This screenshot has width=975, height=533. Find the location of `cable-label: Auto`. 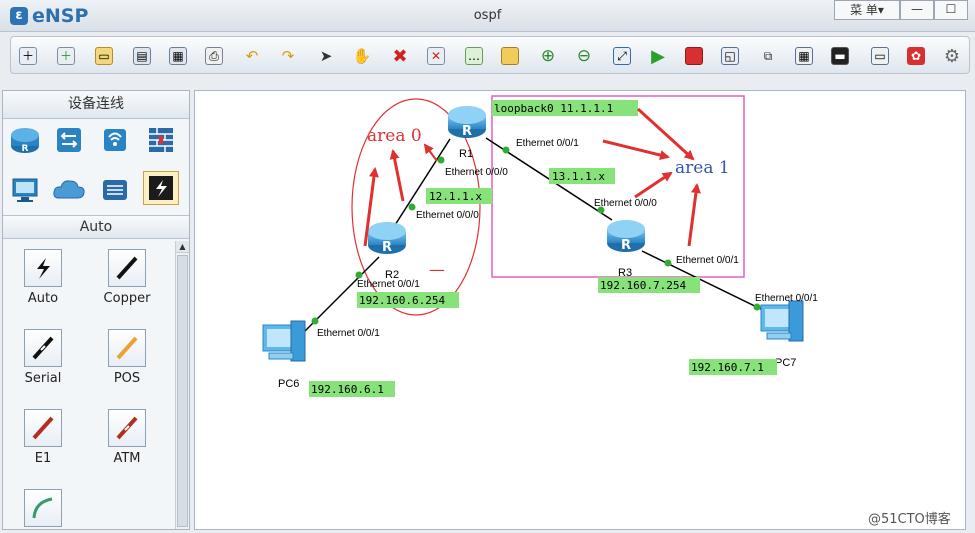

cable-label: Auto is located at coordinates (43, 298).